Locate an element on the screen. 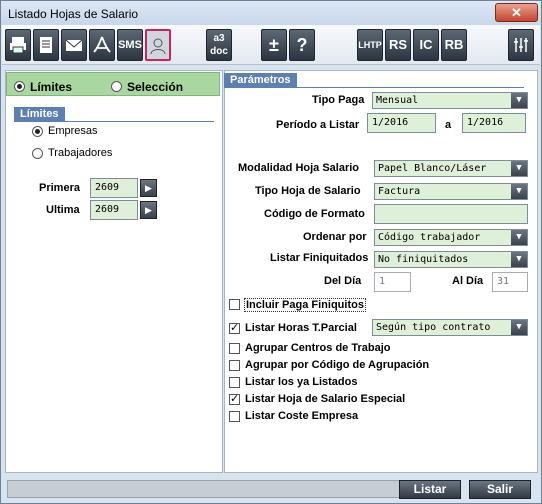  periodo-to-field: 1/2016 is located at coordinates (494, 123).